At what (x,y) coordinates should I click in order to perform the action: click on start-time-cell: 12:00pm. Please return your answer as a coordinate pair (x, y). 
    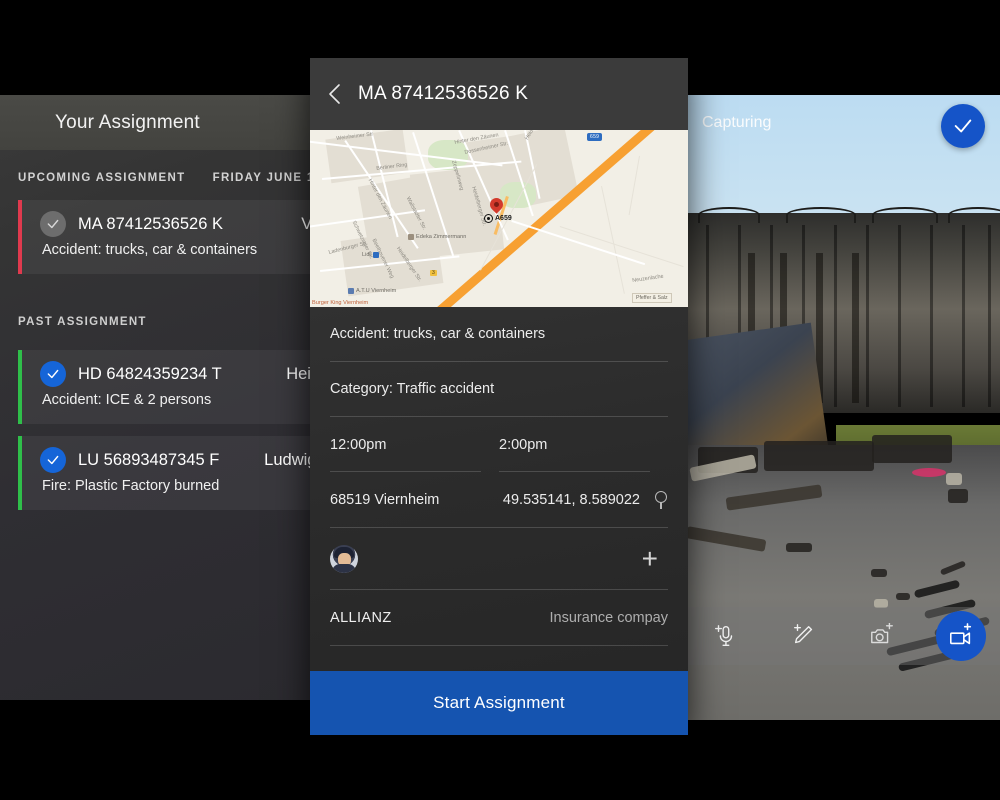
    Looking at the image, I should click on (414, 444).